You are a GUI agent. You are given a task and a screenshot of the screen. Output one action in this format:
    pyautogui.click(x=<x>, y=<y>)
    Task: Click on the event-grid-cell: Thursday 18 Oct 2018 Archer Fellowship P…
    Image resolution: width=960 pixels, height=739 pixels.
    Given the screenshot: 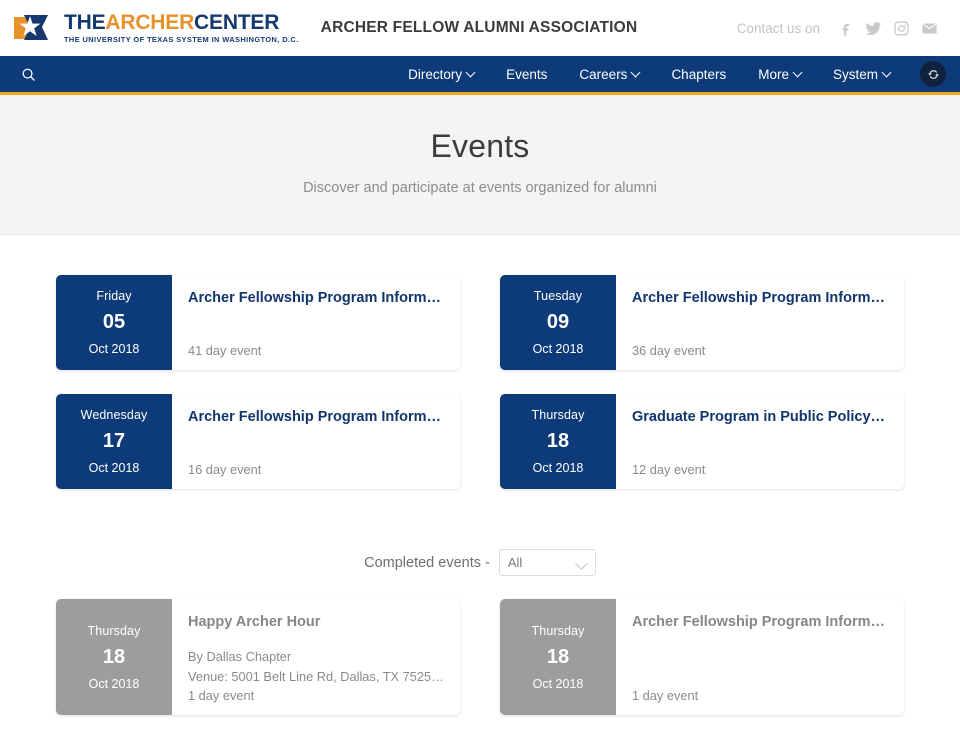 What is the action you would take?
    pyautogui.click(x=692, y=669)
    